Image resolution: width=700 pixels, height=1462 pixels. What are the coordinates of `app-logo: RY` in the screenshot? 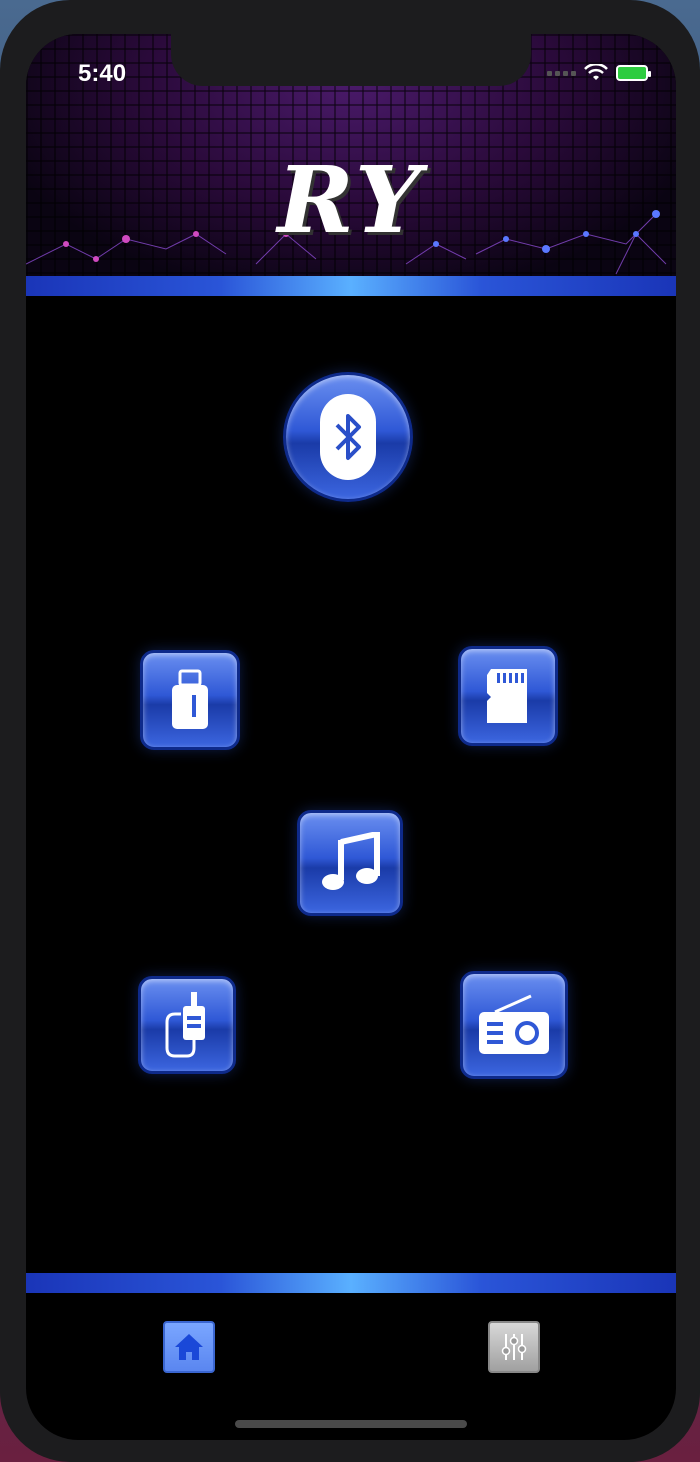 It's located at (351, 200).